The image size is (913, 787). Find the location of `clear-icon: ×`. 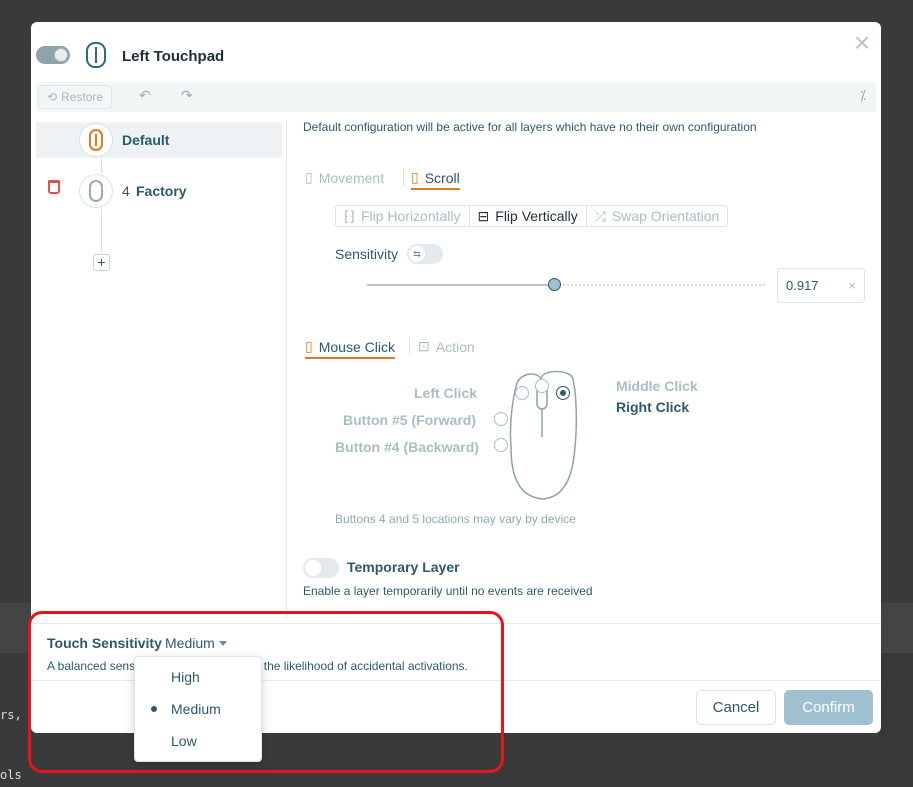

clear-icon: × is located at coordinates (852, 285).